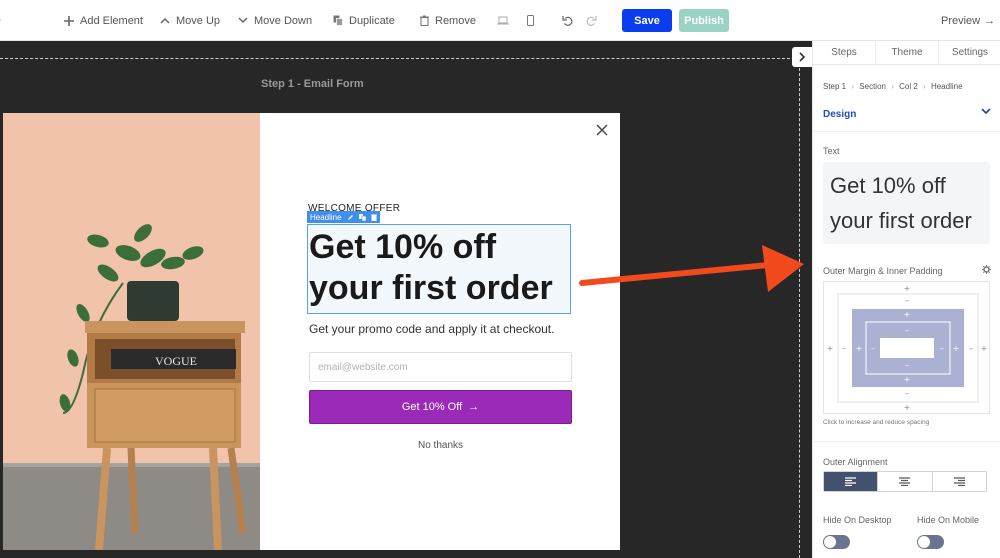  Describe the element at coordinates (647, 20) in the screenshot. I see `save-button: Save` at that location.